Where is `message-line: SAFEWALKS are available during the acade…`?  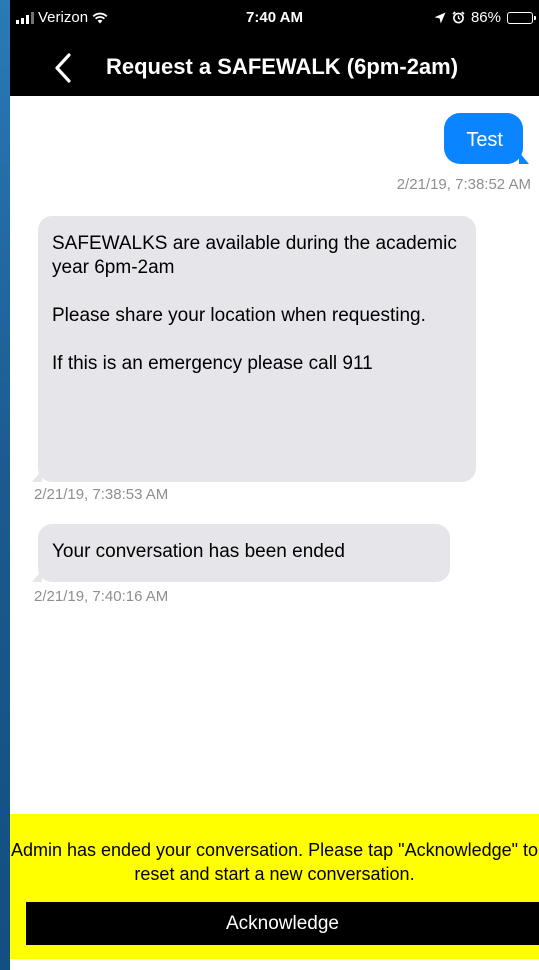 message-line: SAFEWALKS are available during the acade… is located at coordinates (254, 255).